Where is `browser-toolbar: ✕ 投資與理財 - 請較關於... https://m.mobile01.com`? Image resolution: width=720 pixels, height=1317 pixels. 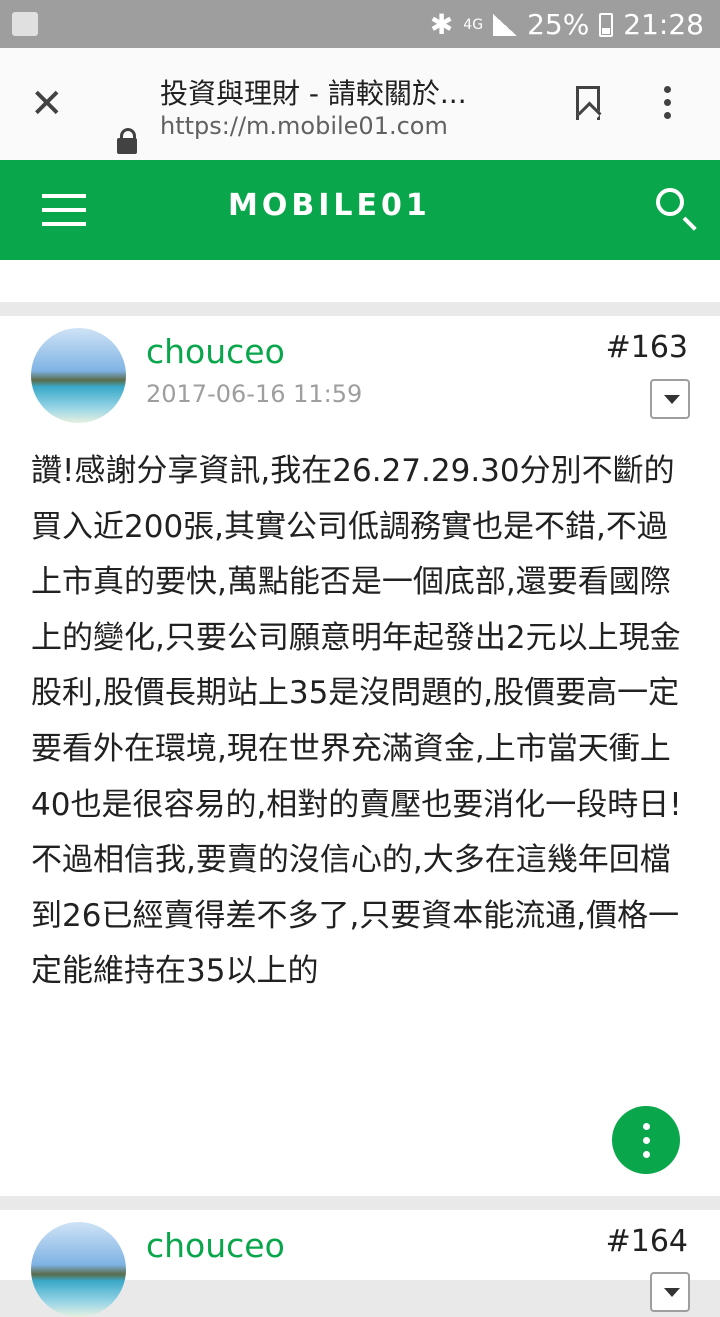
browser-toolbar: ✕ 投資與理財 - 請較關於... https://m.mobile01.com is located at coordinates (360, 104).